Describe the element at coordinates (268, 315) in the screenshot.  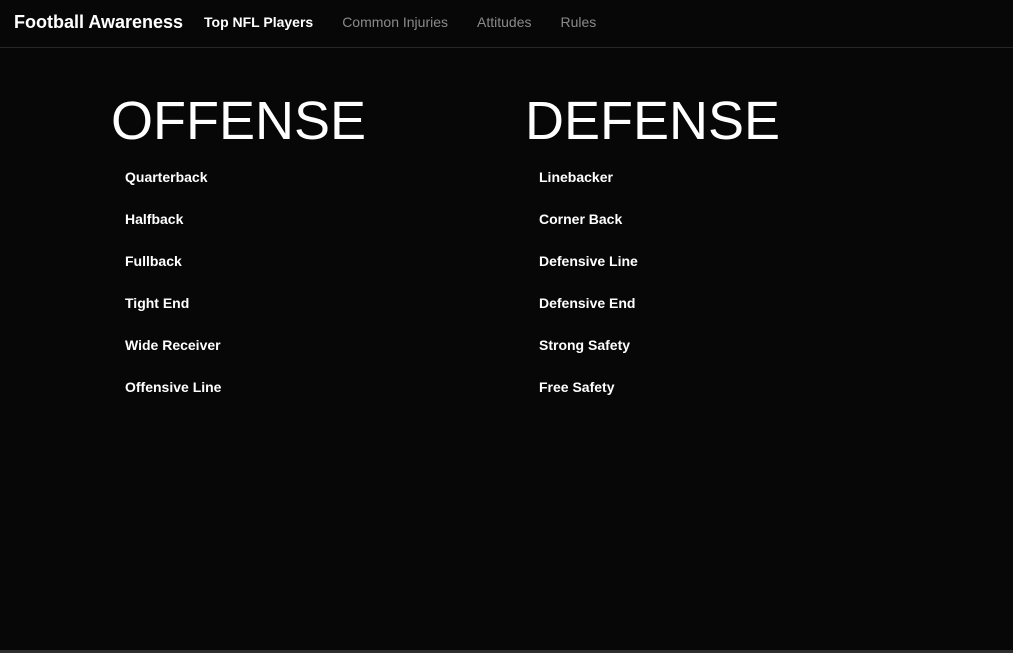
I see `position-link-tight-end: Tight End` at that location.